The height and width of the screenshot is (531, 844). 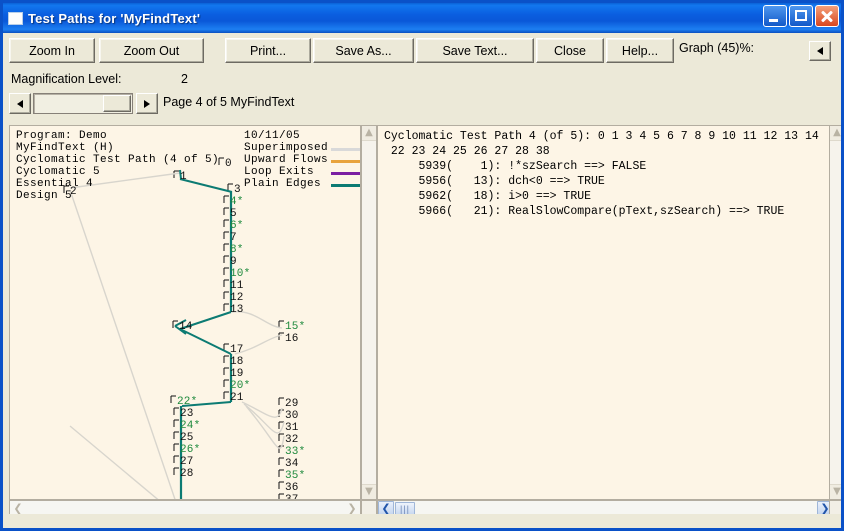 I want to click on graph-node-19: 19, so click(x=237, y=374).